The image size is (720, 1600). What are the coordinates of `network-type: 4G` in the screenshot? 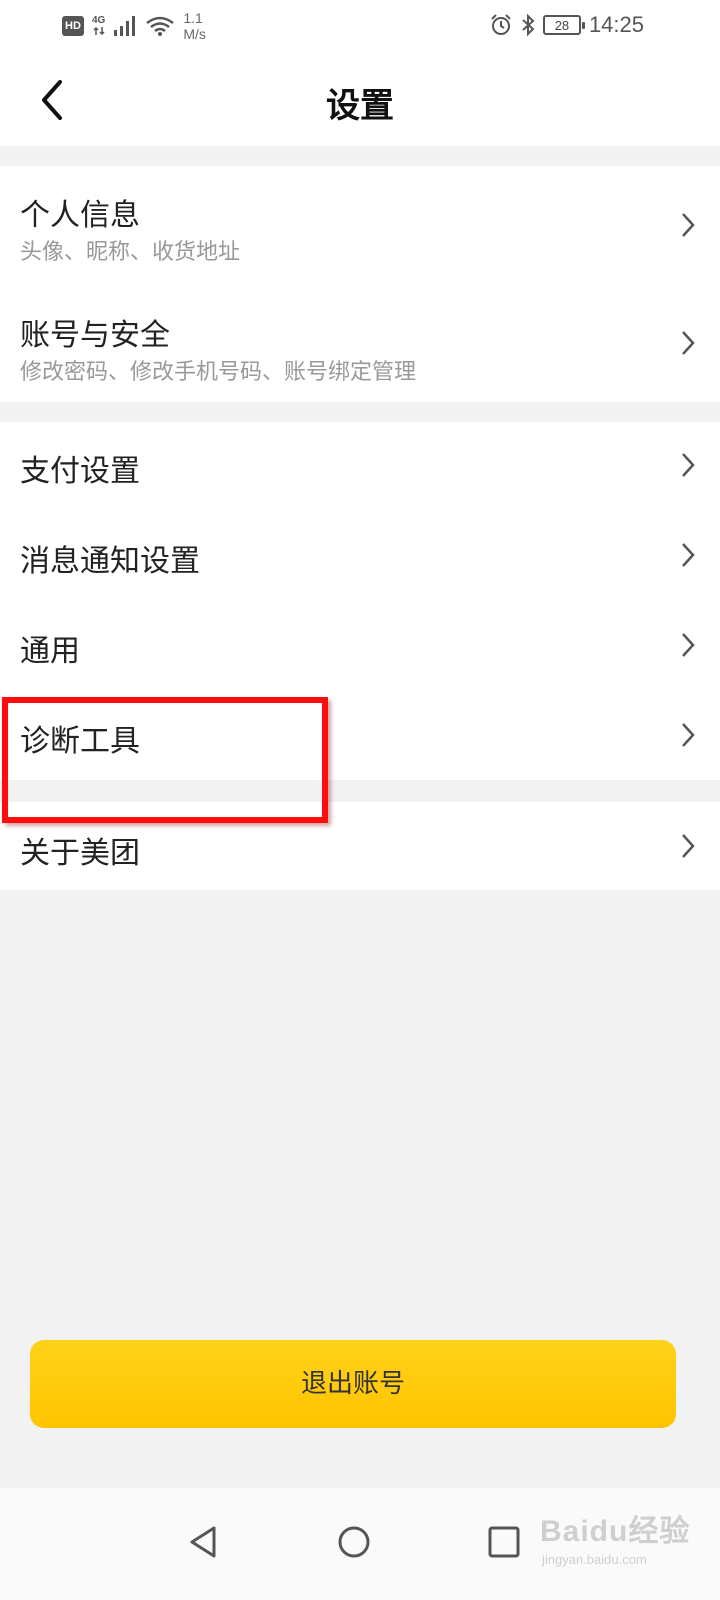 It's located at (98, 26).